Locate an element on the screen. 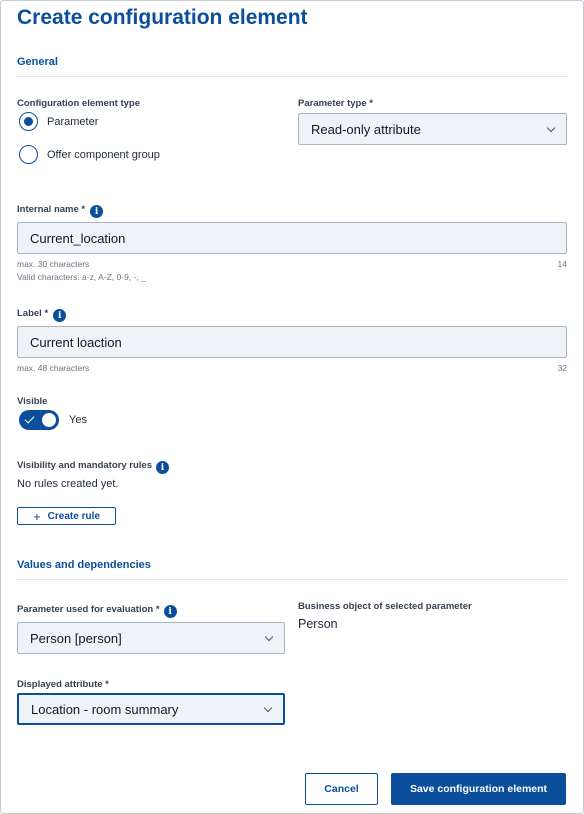 This screenshot has width=584, height=814. check-icon is located at coordinates (29, 418).